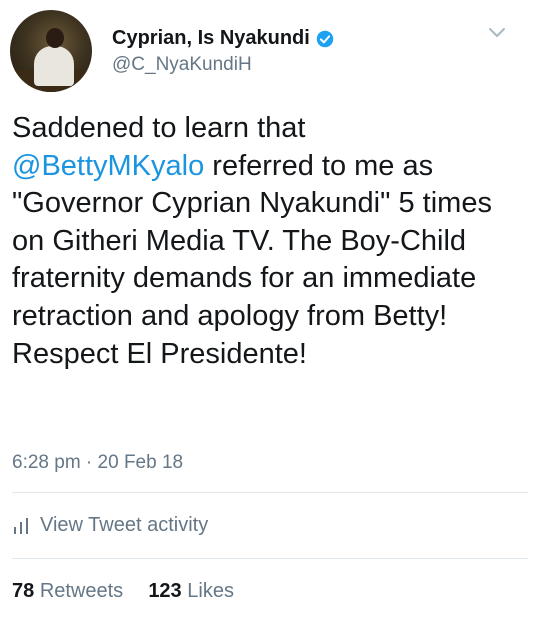 The image size is (540, 619). I want to click on verified-badge-icon, so click(325, 38).